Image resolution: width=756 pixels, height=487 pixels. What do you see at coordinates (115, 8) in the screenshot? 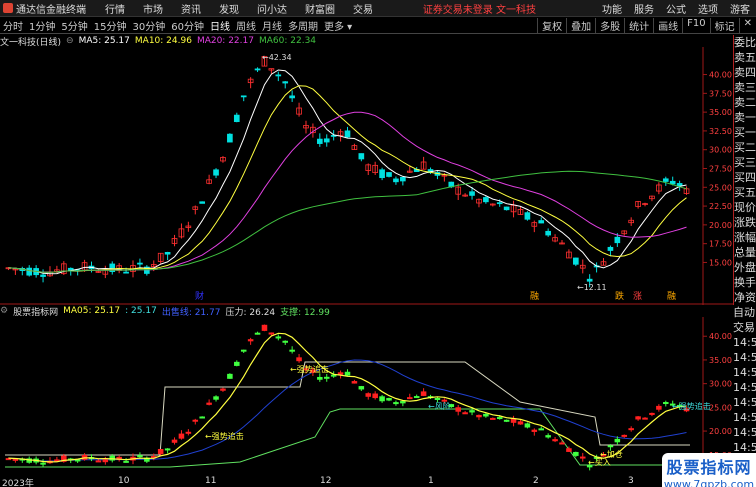
I see `menu-item-quotes: 行情` at bounding box center [115, 8].